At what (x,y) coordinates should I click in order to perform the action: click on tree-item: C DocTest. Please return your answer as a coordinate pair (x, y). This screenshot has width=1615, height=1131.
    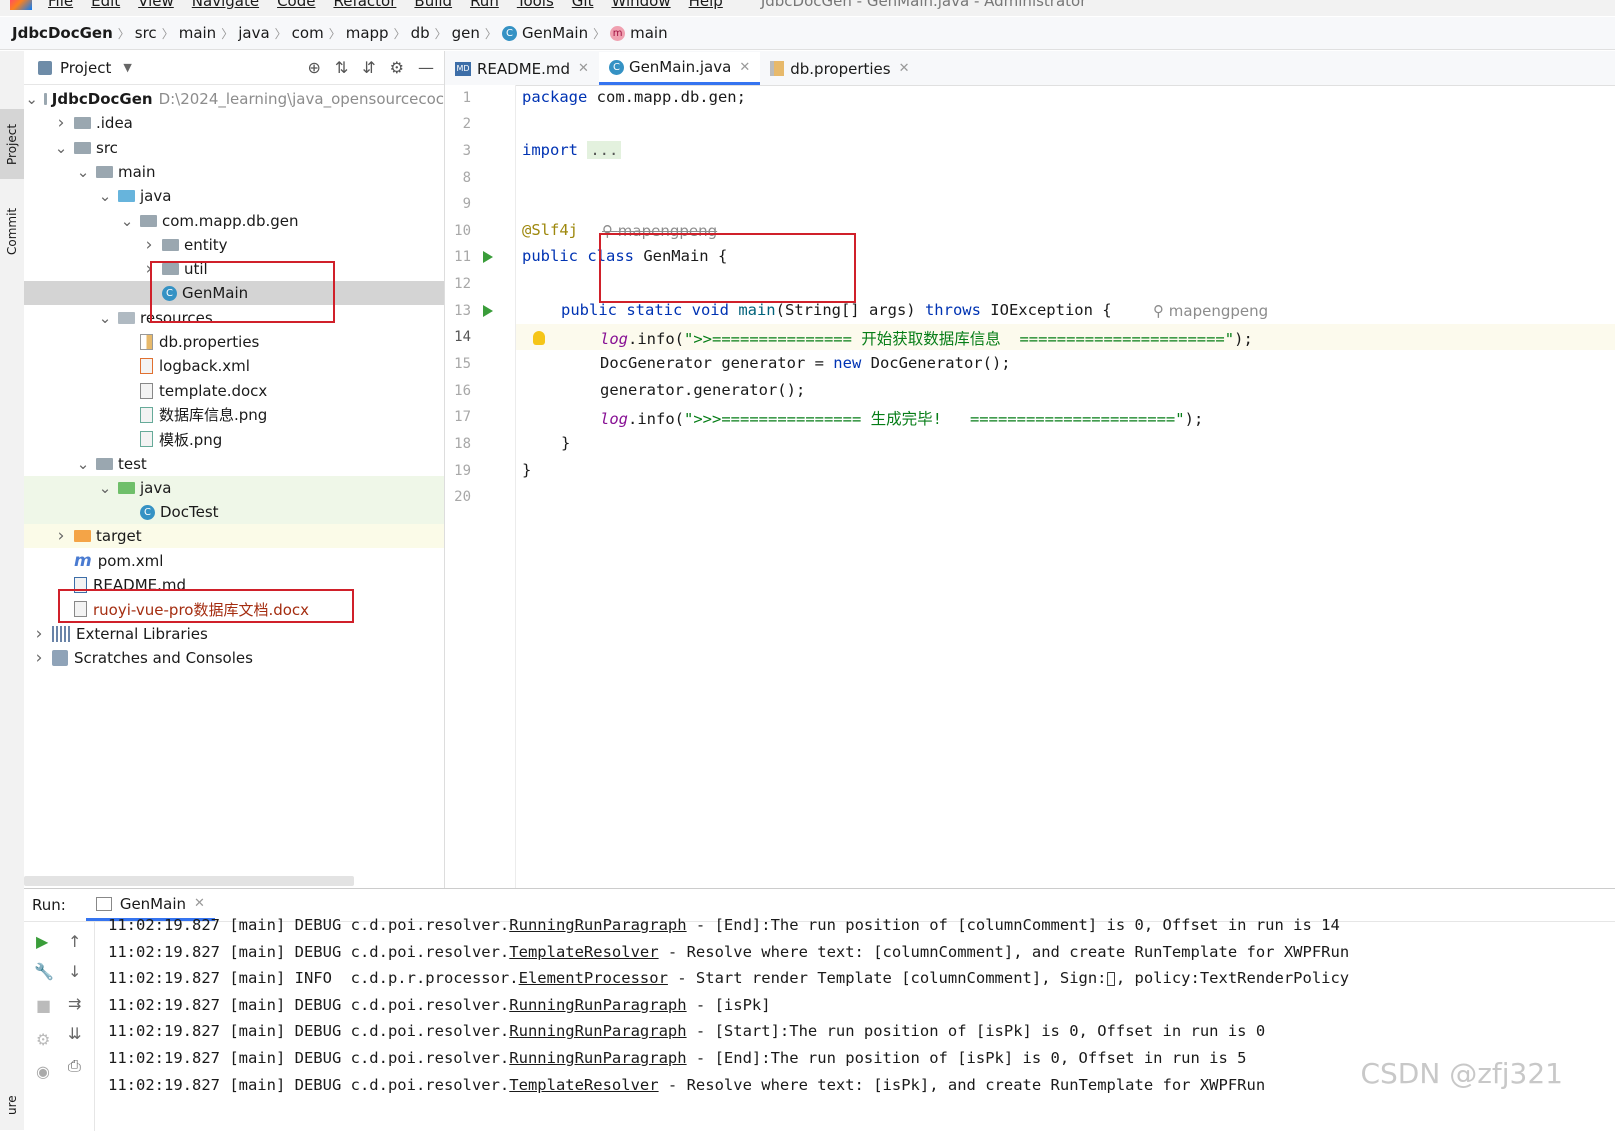
    Looking at the image, I should click on (234, 512).